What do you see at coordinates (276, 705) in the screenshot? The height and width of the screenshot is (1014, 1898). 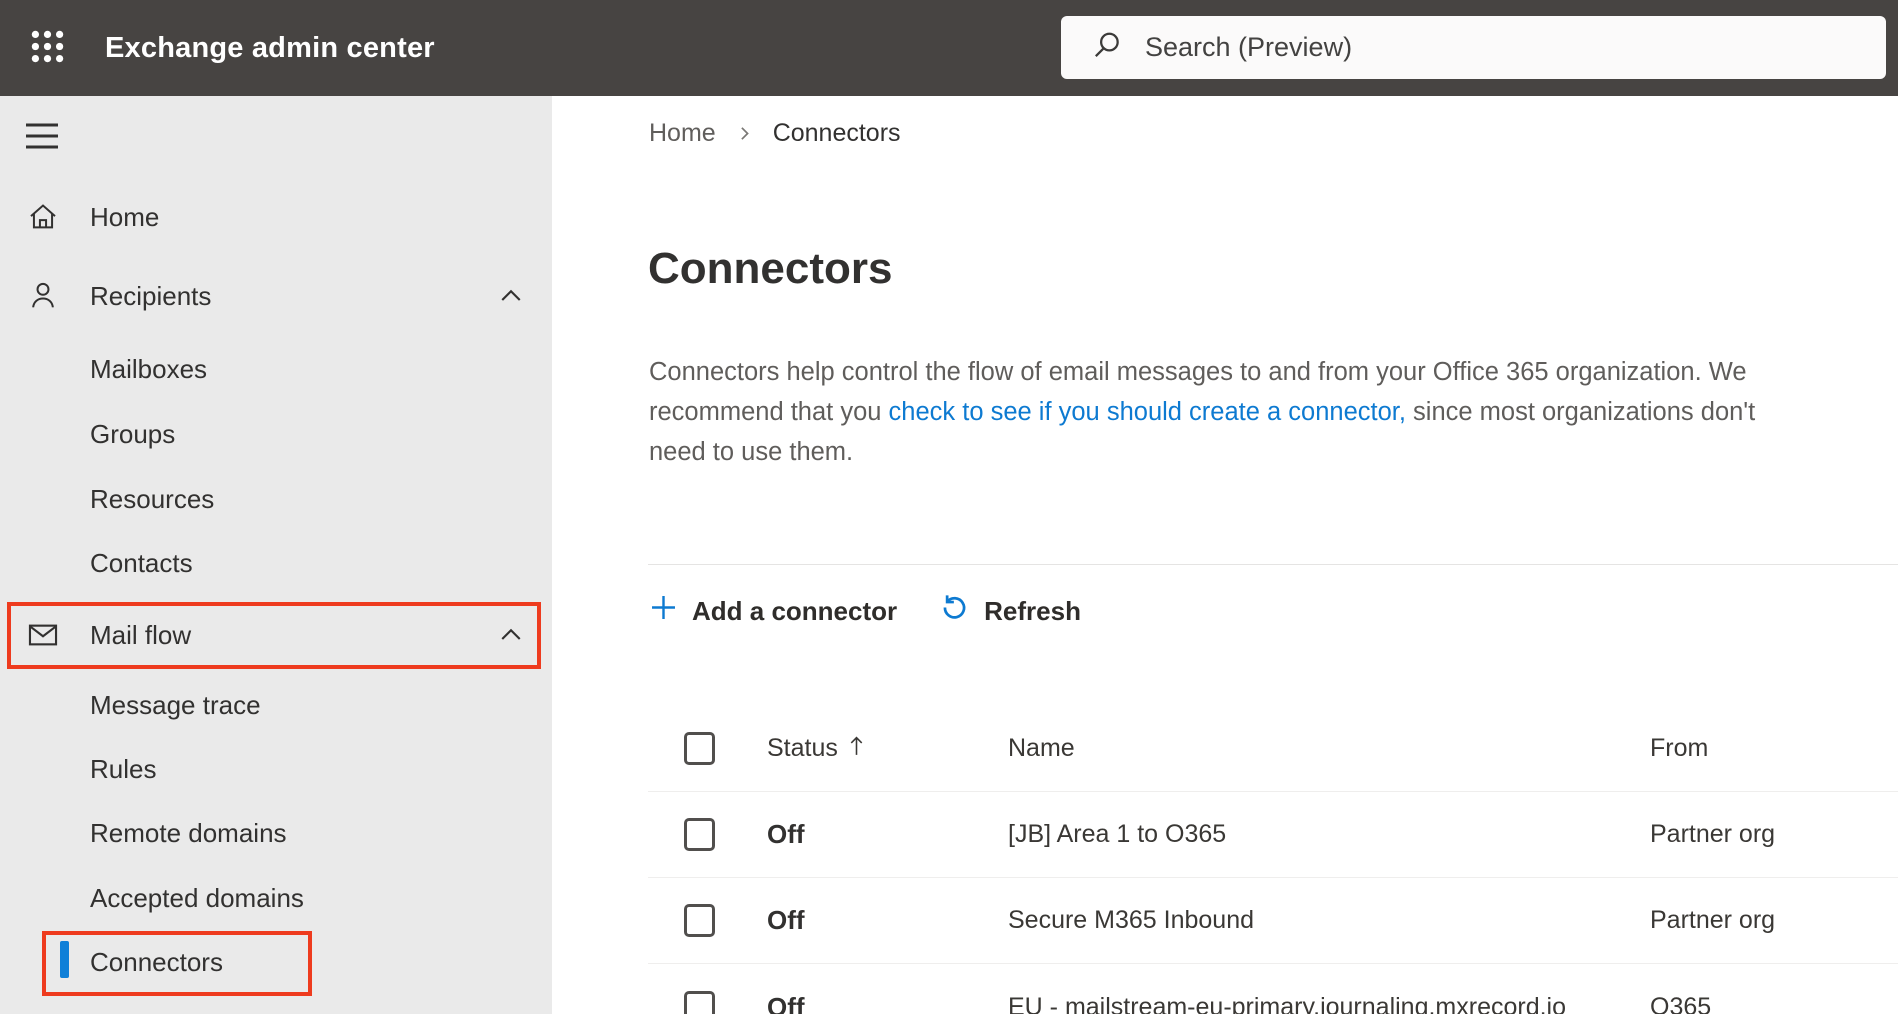 I see `sidebar-item-message-trace: Message trace` at bounding box center [276, 705].